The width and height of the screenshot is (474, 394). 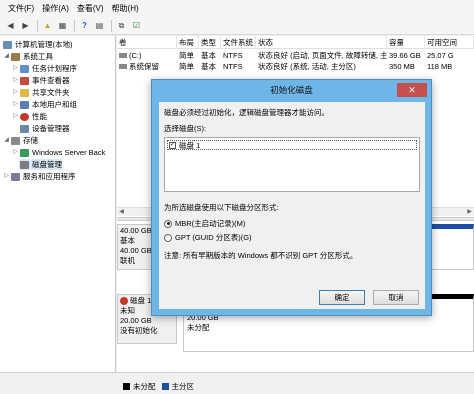 I want to click on cancel-button: 取消, so click(x=396, y=297).